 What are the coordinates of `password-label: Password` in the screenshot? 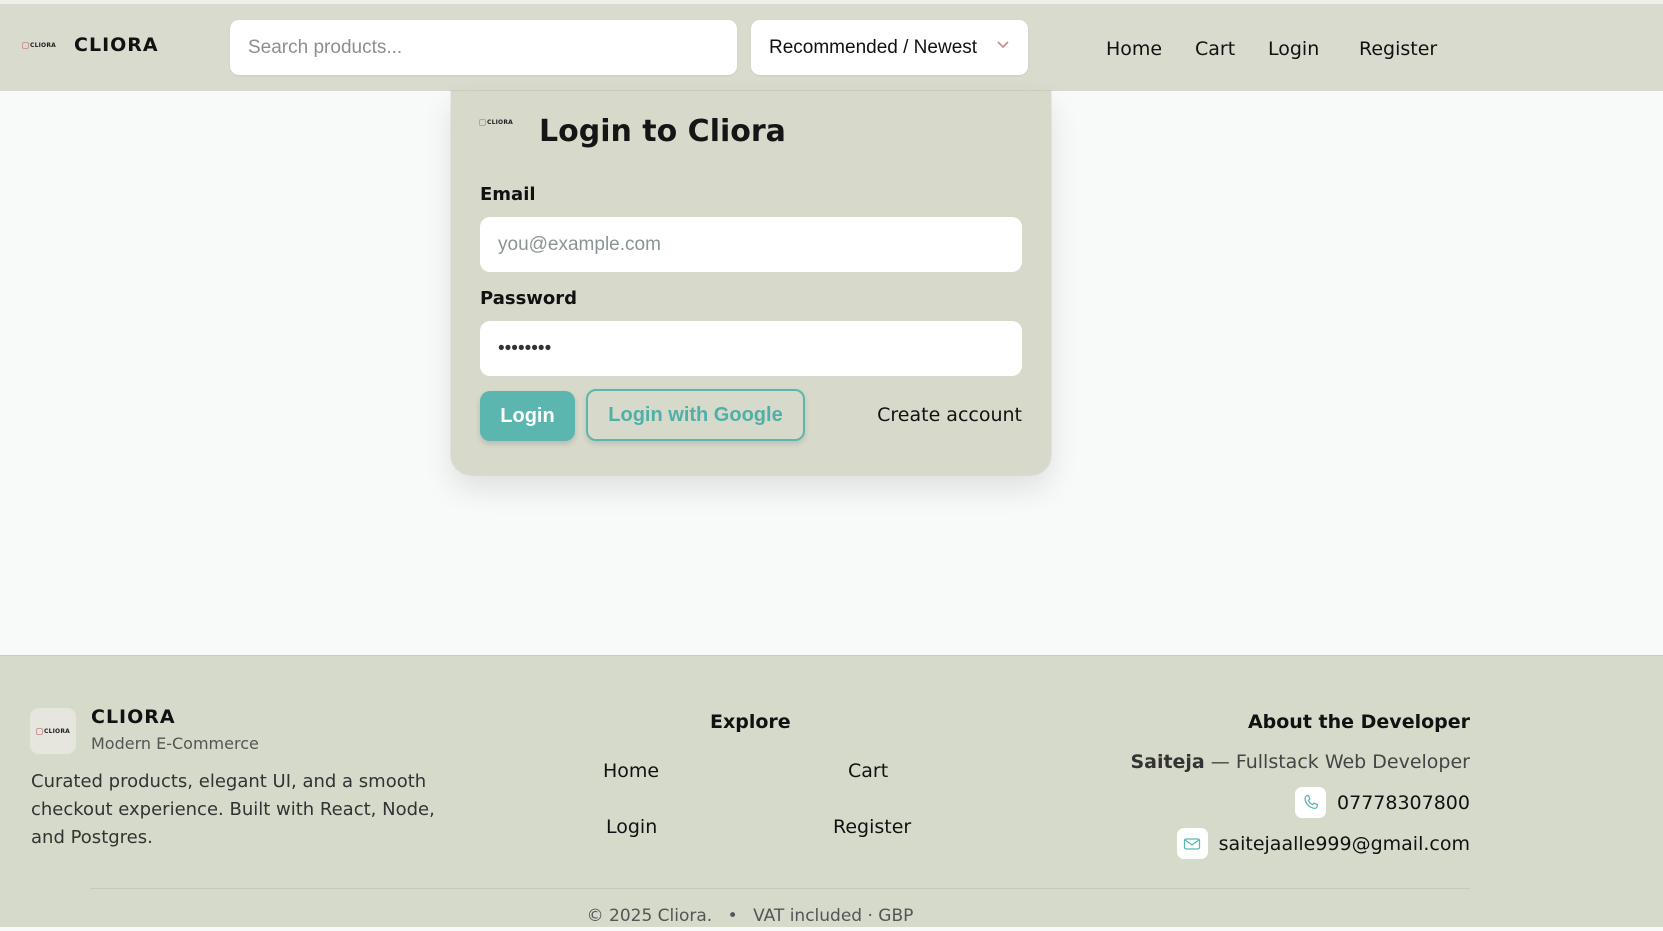 It's located at (529, 298).